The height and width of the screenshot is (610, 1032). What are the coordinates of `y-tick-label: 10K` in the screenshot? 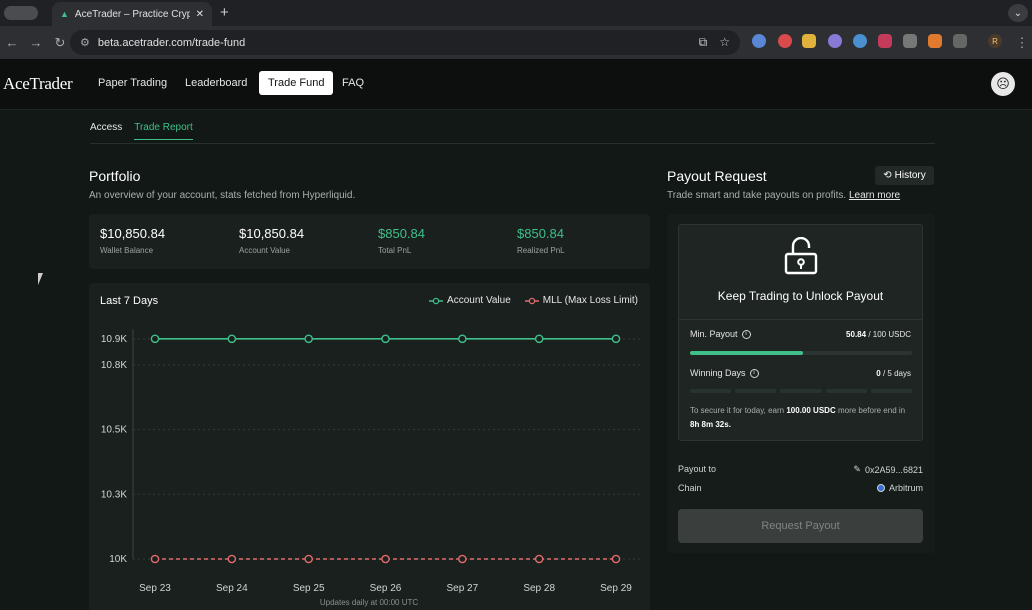 It's located at (118, 559).